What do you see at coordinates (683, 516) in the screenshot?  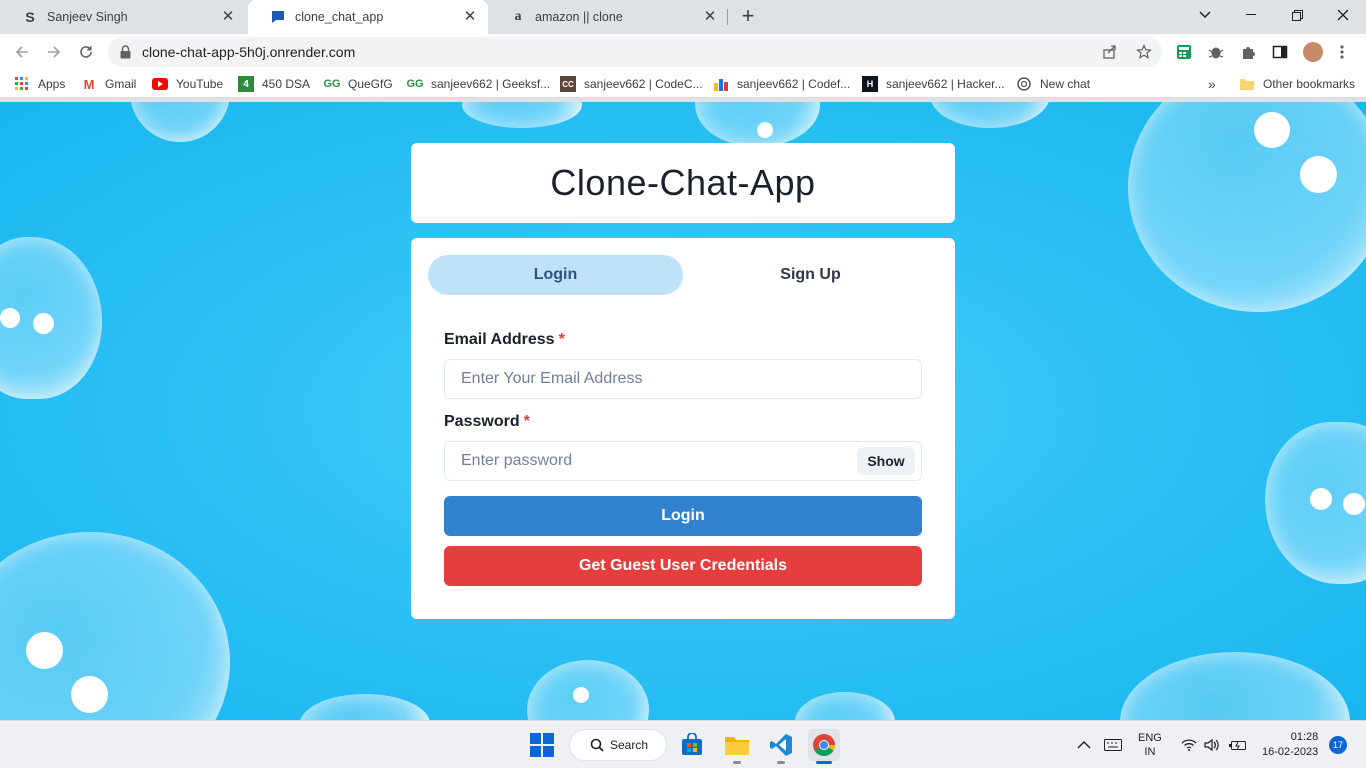 I see `login-button: Login` at bounding box center [683, 516].